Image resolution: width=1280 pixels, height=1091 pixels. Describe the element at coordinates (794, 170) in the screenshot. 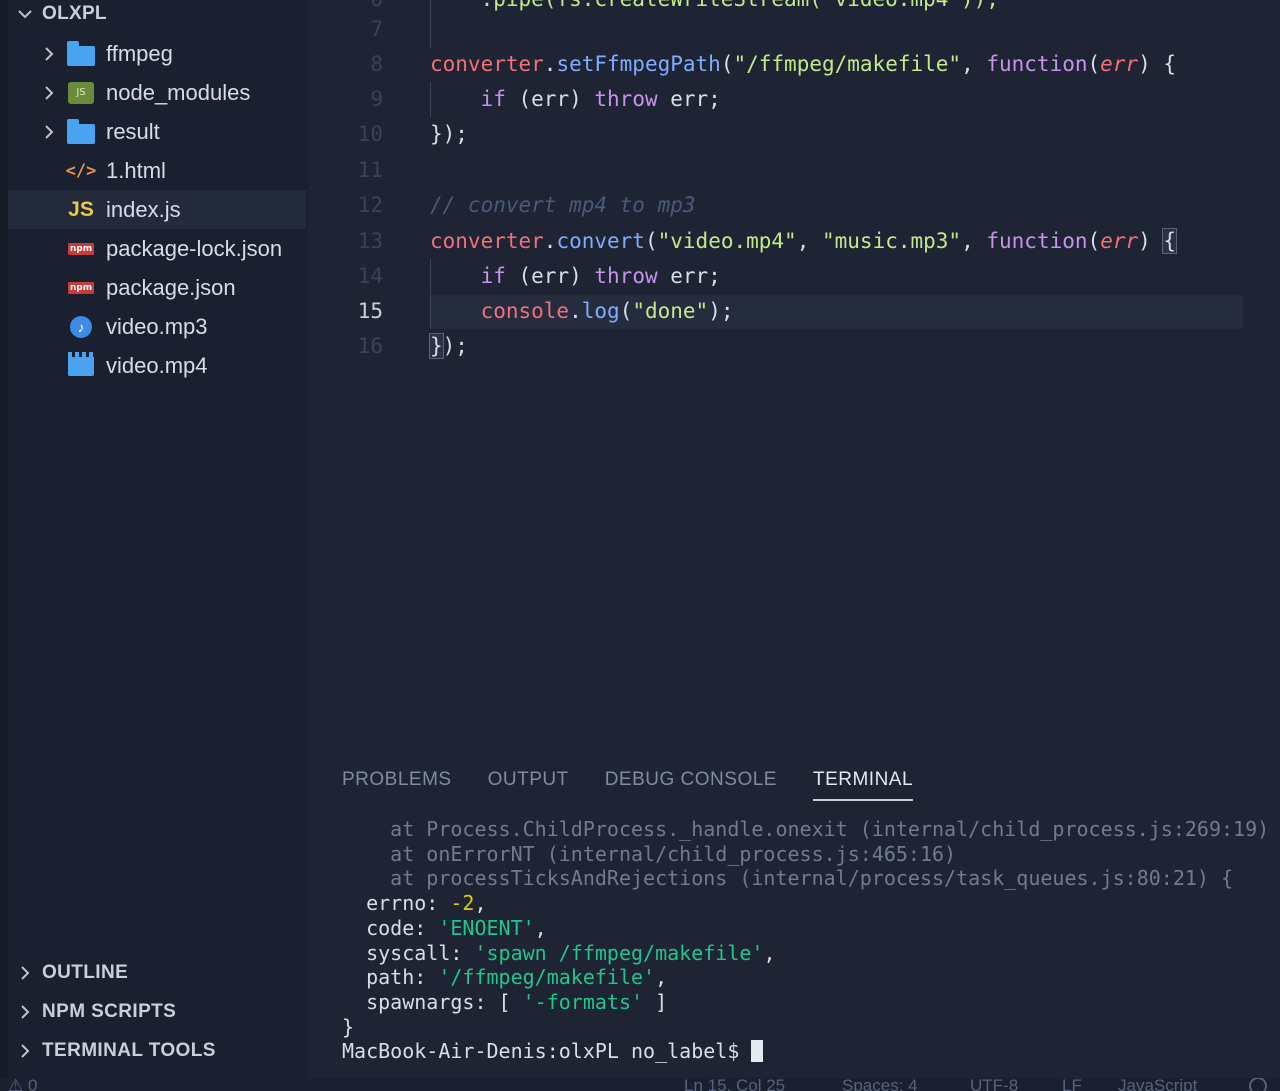

I see `code-line: 11` at that location.